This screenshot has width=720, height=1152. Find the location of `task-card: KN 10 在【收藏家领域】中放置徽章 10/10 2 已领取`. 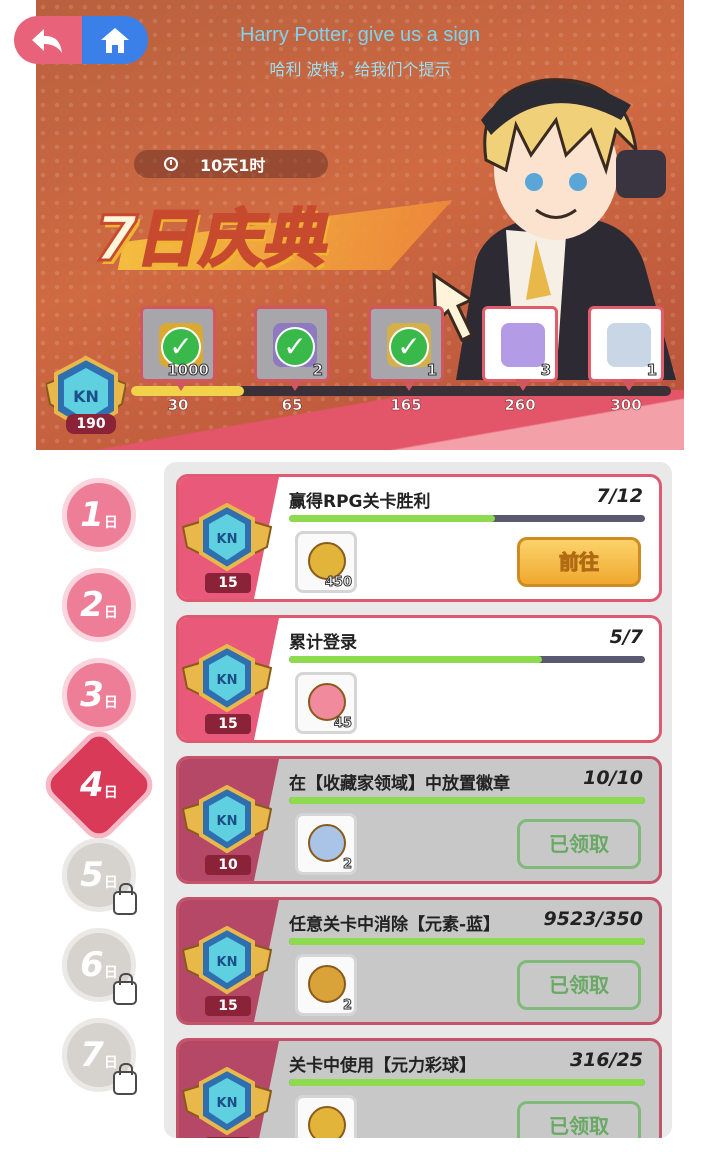

task-card: KN 10 在【收藏家领域】中放置徽章 10/10 2 已领取 is located at coordinates (419, 820).